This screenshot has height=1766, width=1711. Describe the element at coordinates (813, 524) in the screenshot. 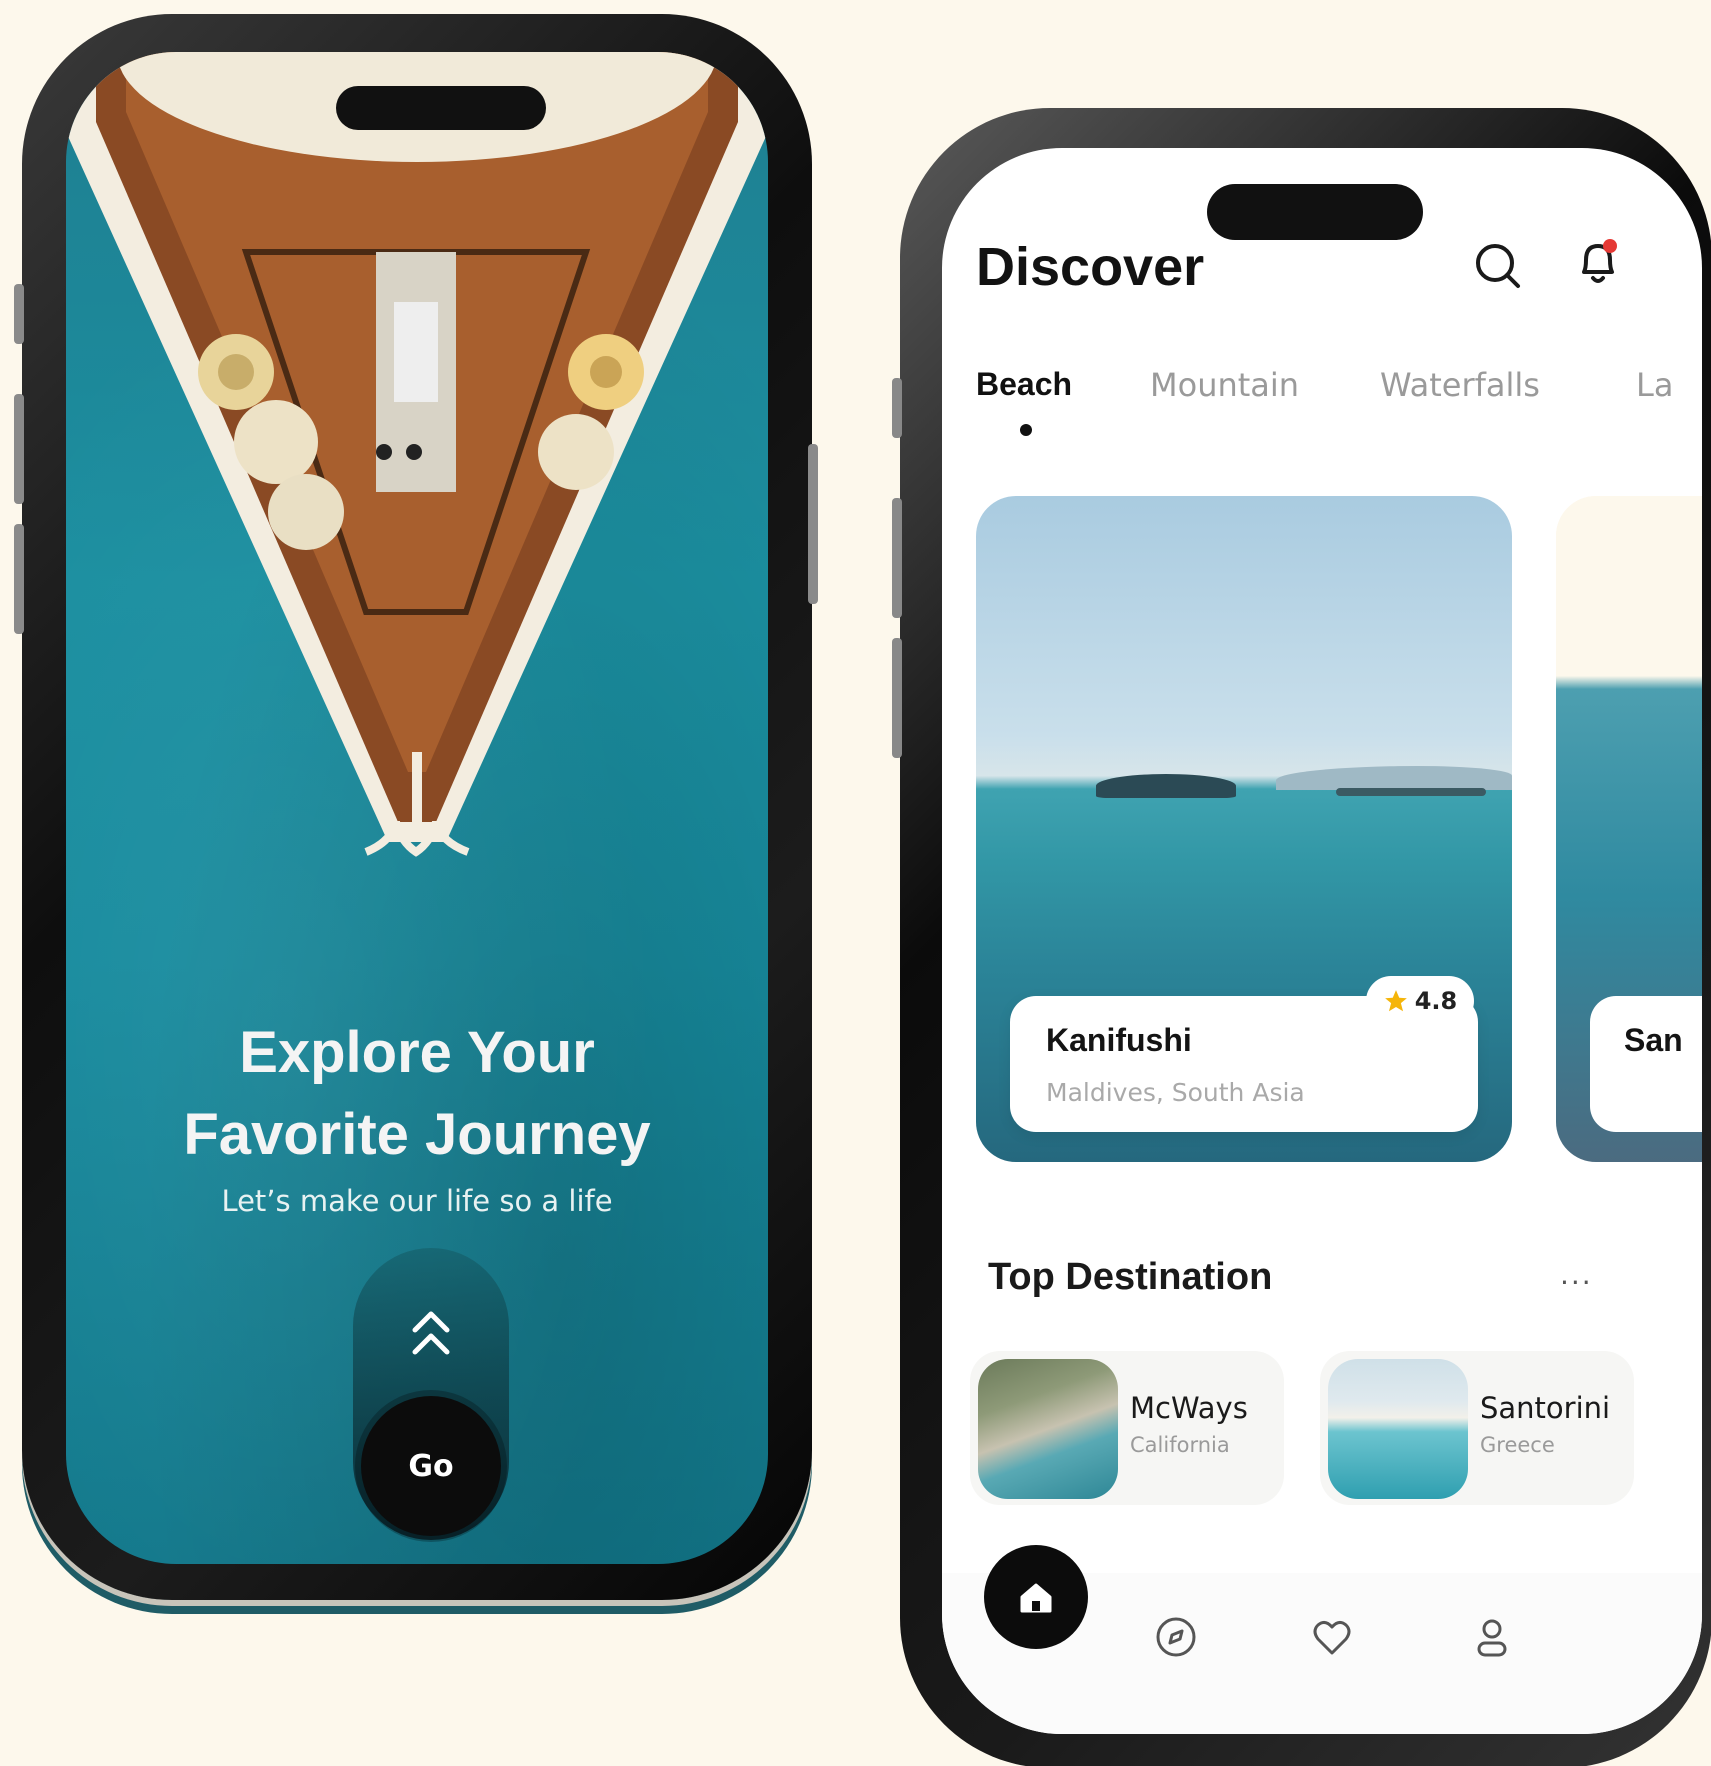

I see `power-button` at that location.